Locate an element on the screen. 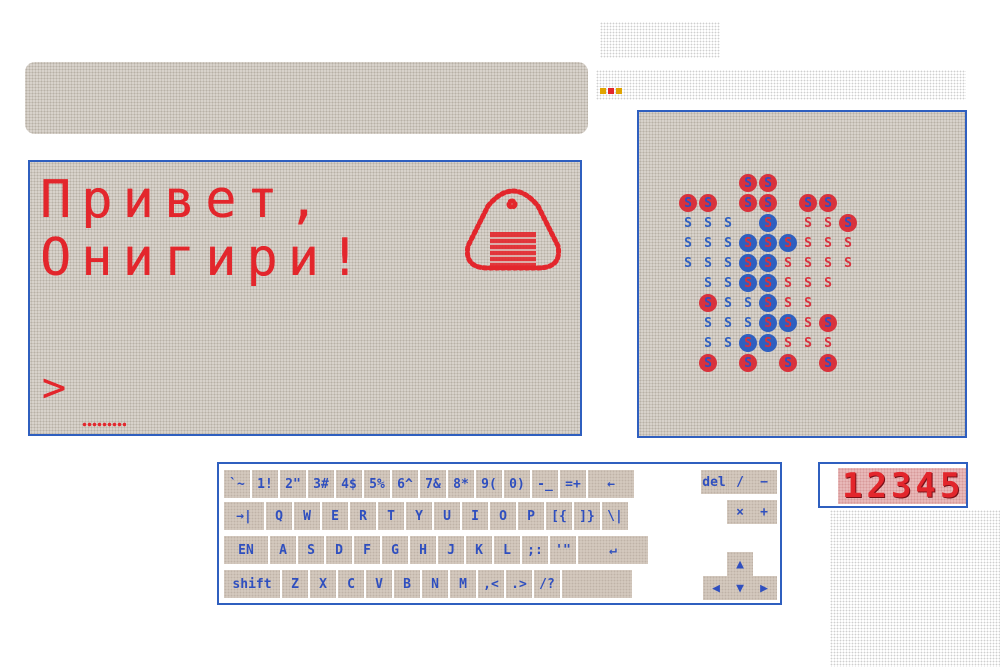 This screenshot has width=1000, height=667. arrow-down-key: ▼ is located at coordinates (740, 588).